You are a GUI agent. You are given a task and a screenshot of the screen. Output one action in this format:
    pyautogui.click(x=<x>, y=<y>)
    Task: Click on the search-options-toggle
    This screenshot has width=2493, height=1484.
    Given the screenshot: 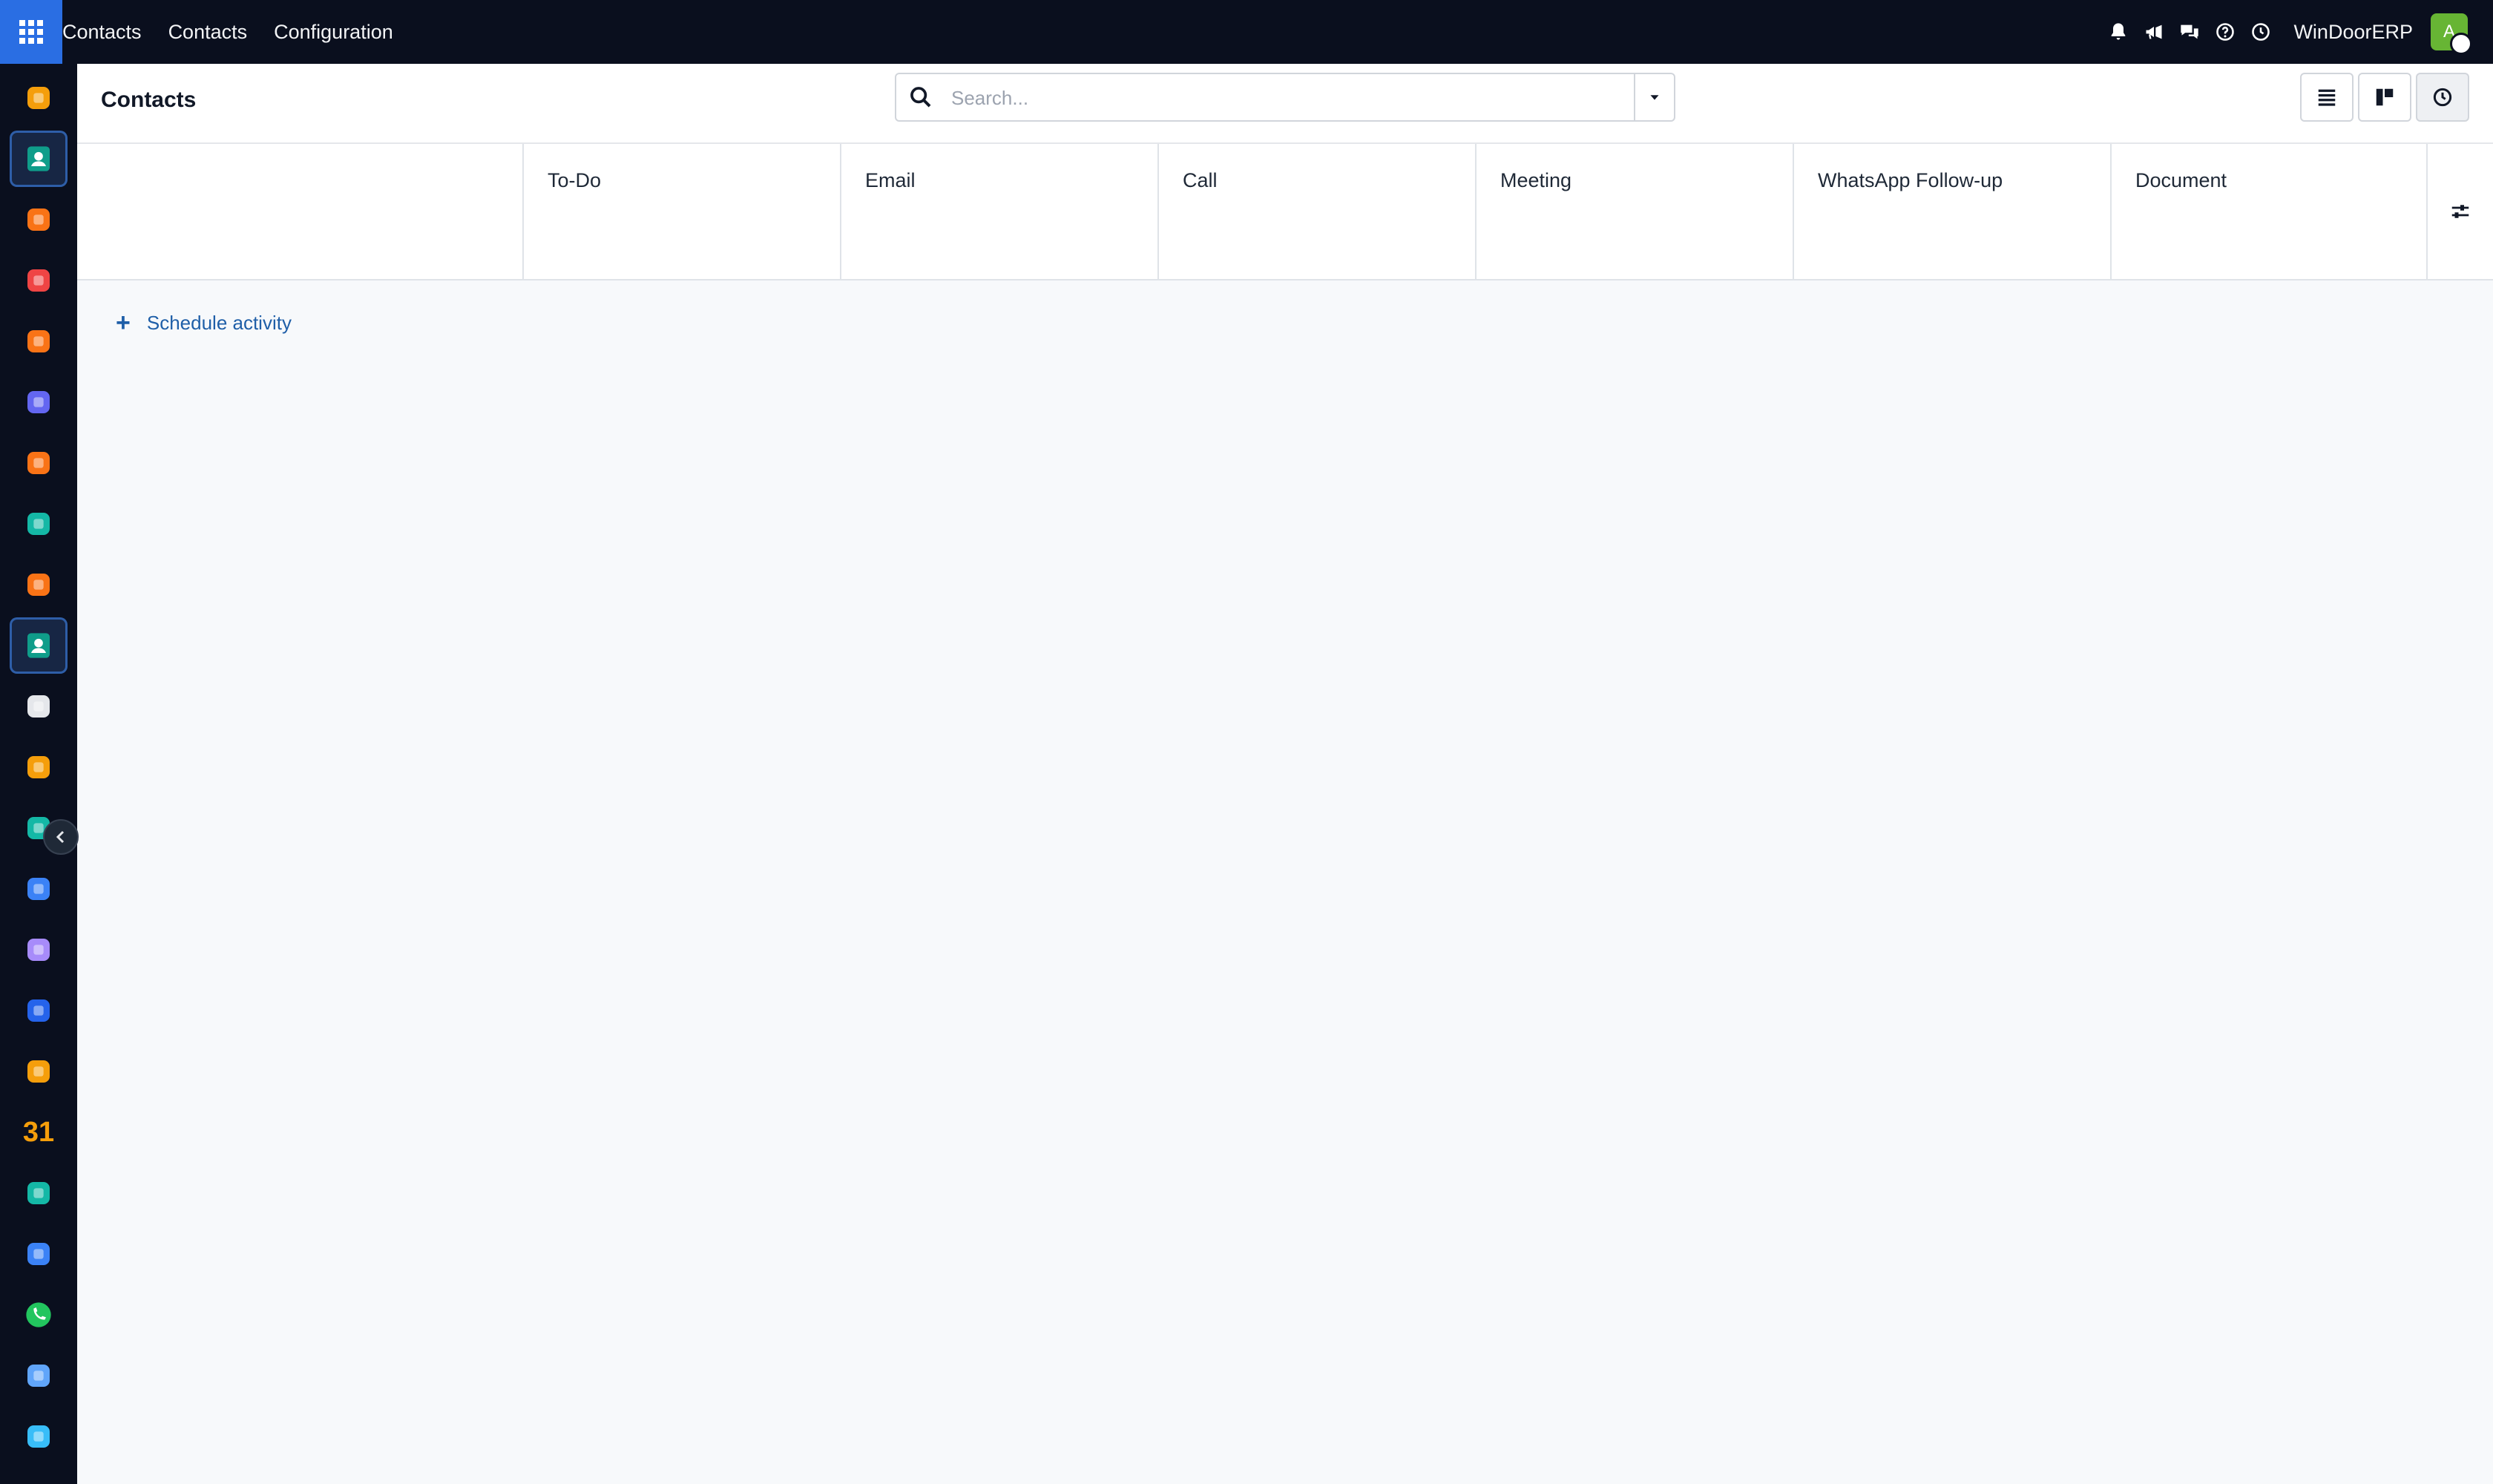 What is the action you would take?
    pyautogui.click(x=1654, y=97)
    